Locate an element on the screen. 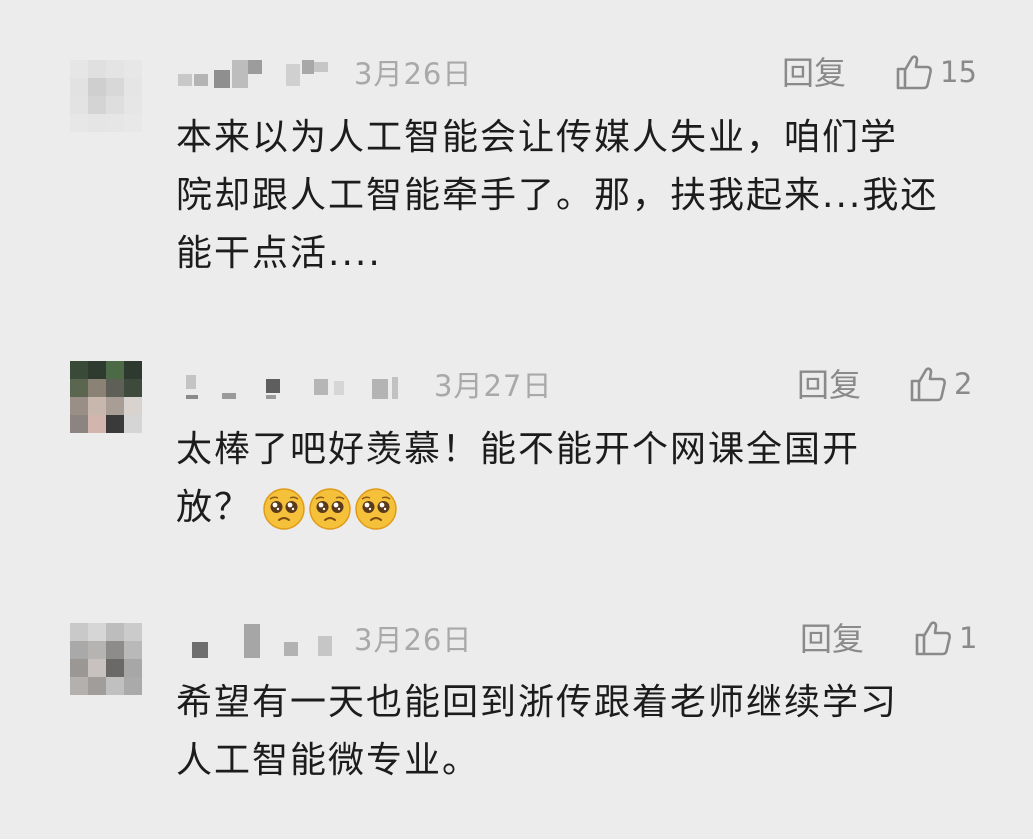 The height and width of the screenshot is (839, 1033). like-button: 15 is located at coordinates (935, 72).